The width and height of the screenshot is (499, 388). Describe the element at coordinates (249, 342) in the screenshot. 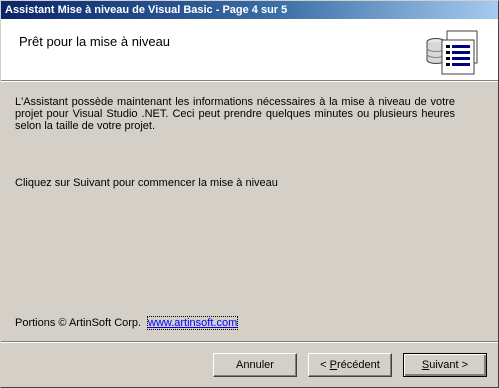

I see `footer-divider` at that location.